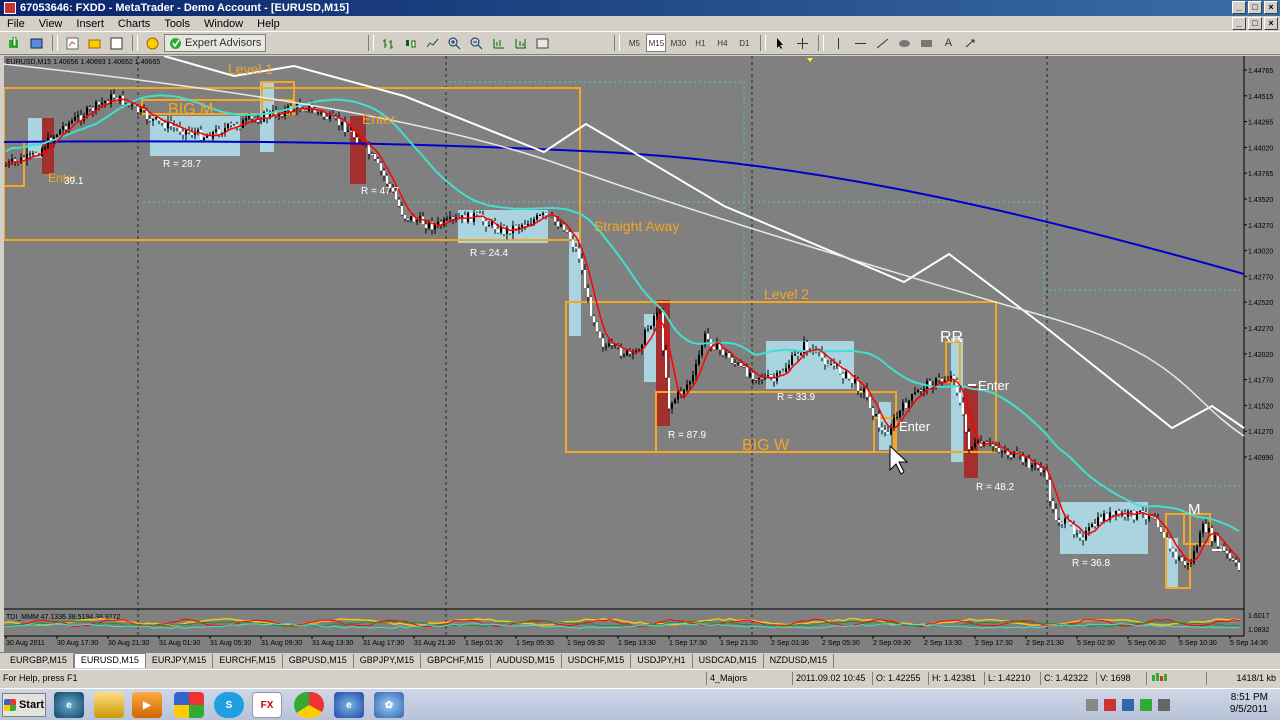  What do you see at coordinates (182, 164) in the screenshot?
I see `label-r1: R = 28.7` at bounding box center [182, 164].